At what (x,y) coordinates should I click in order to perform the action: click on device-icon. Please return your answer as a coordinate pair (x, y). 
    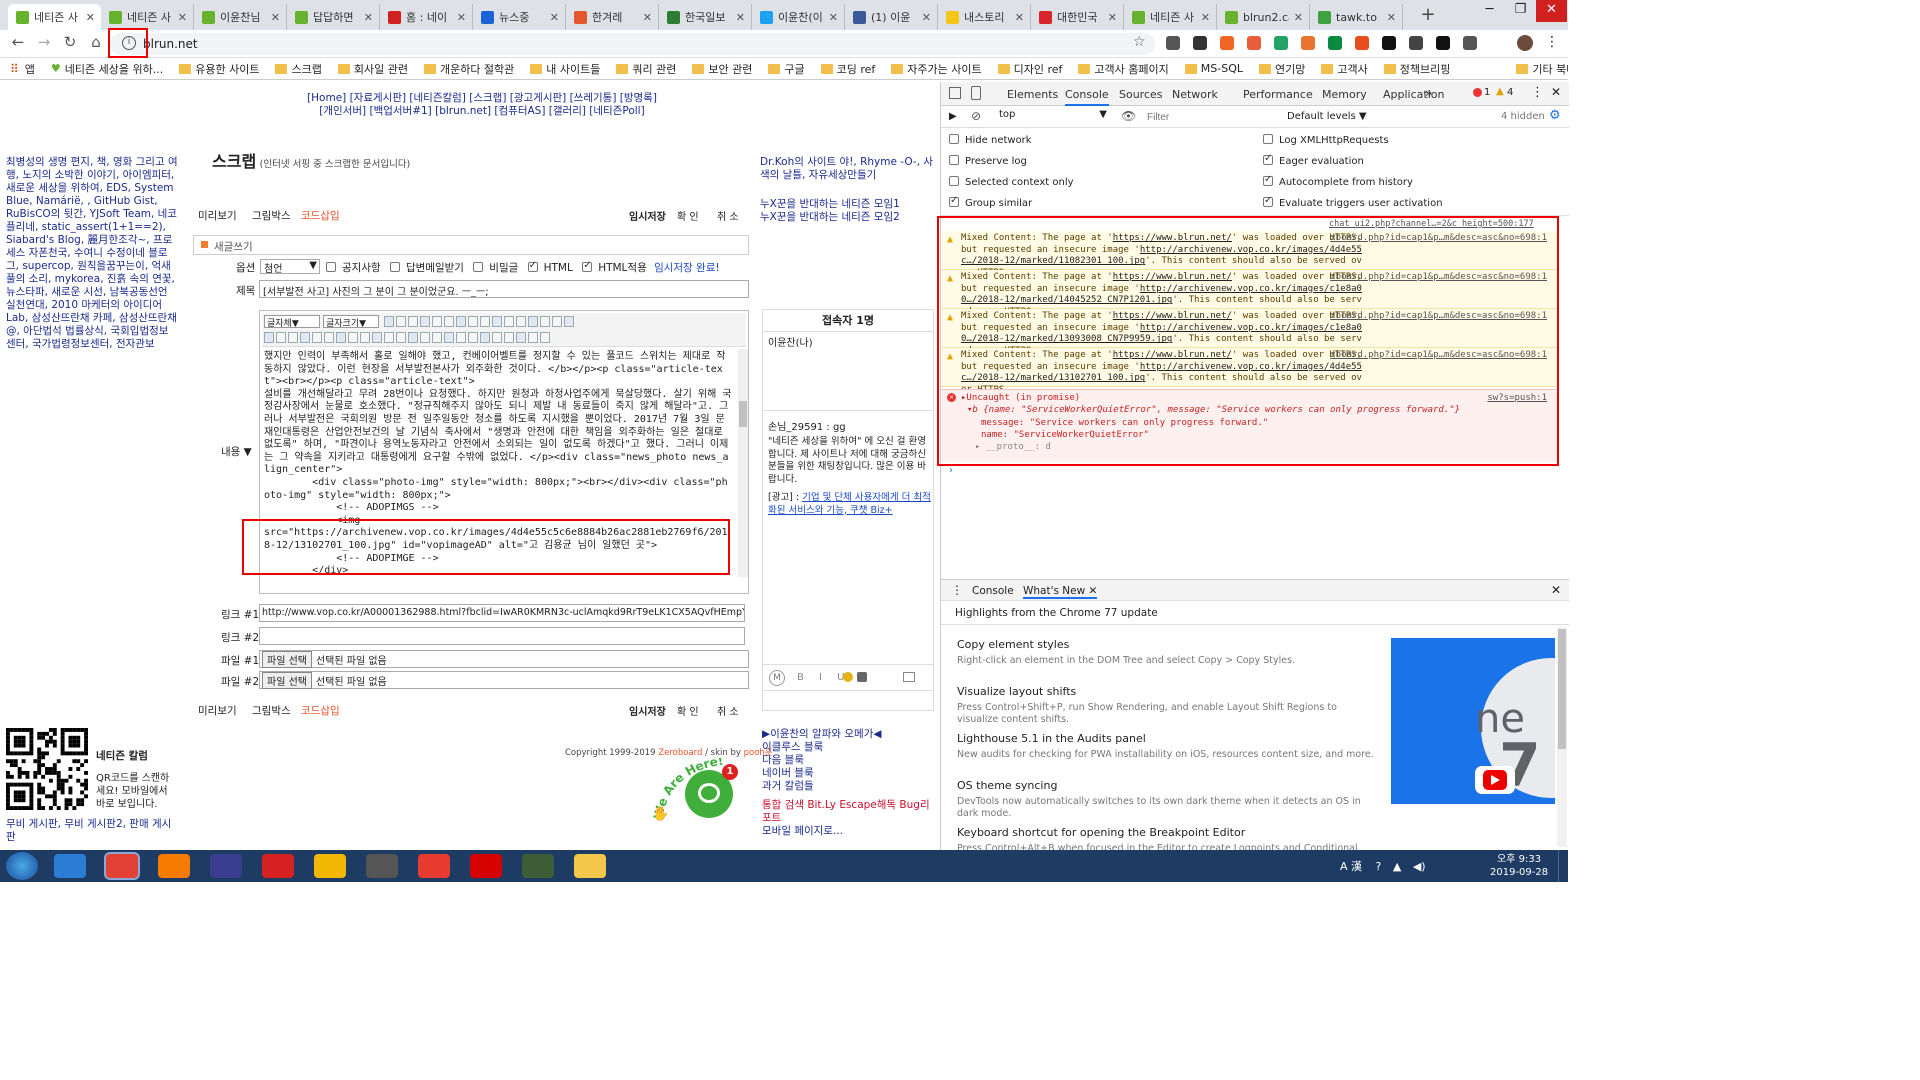
    Looking at the image, I should click on (976, 93).